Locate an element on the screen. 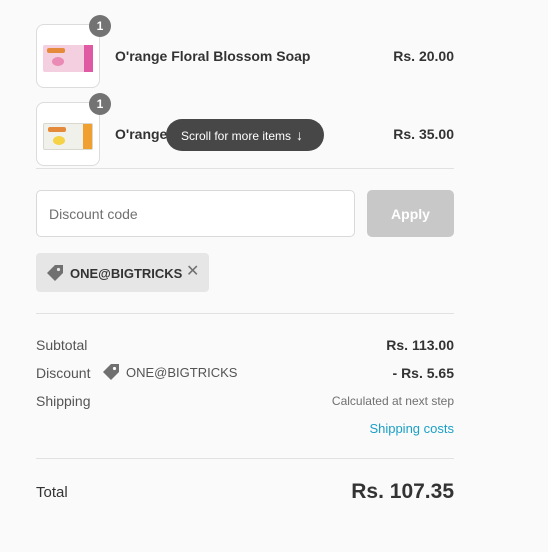 The image size is (548, 552). shipping-costs-link: Shipping costs is located at coordinates (411, 428).